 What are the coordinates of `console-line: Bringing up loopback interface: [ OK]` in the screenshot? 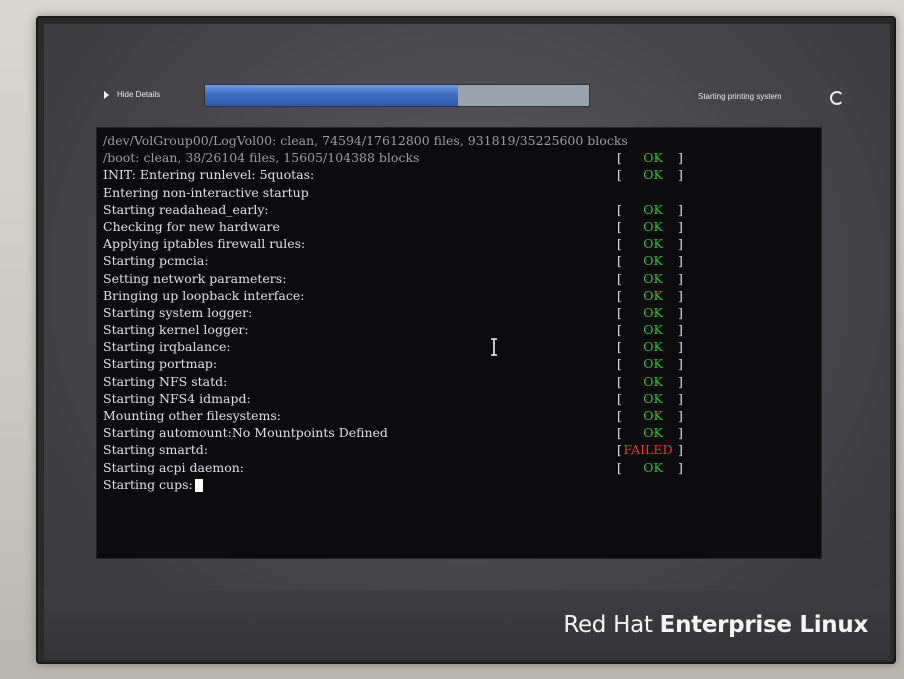 It's located at (460, 295).